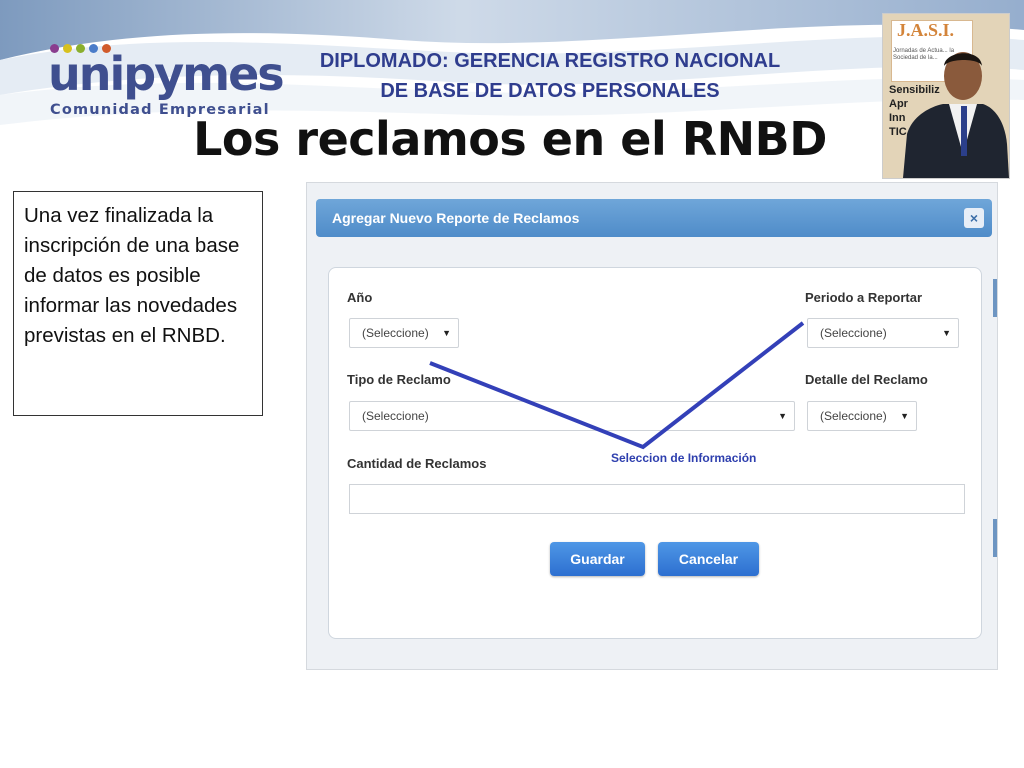 This screenshot has width=1024, height=768. I want to click on speaker-figure, so click(956, 115).